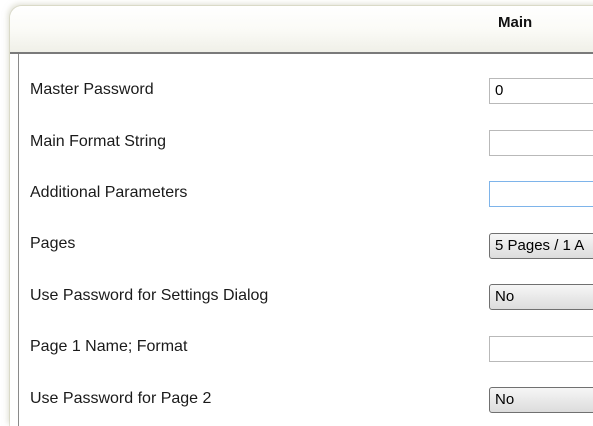 This screenshot has width=593, height=426. I want to click on pages-dropdown: 5 Pages / 1 A, so click(541, 246).